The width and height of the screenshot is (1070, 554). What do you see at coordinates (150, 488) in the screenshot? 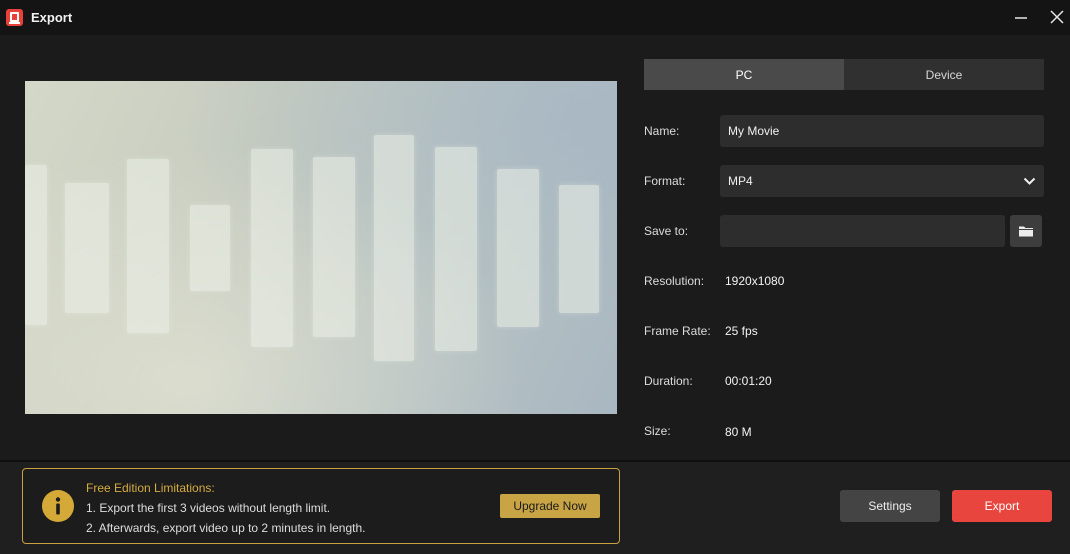
I see `notice-title: Free Edition Limitations:` at bounding box center [150, 488].